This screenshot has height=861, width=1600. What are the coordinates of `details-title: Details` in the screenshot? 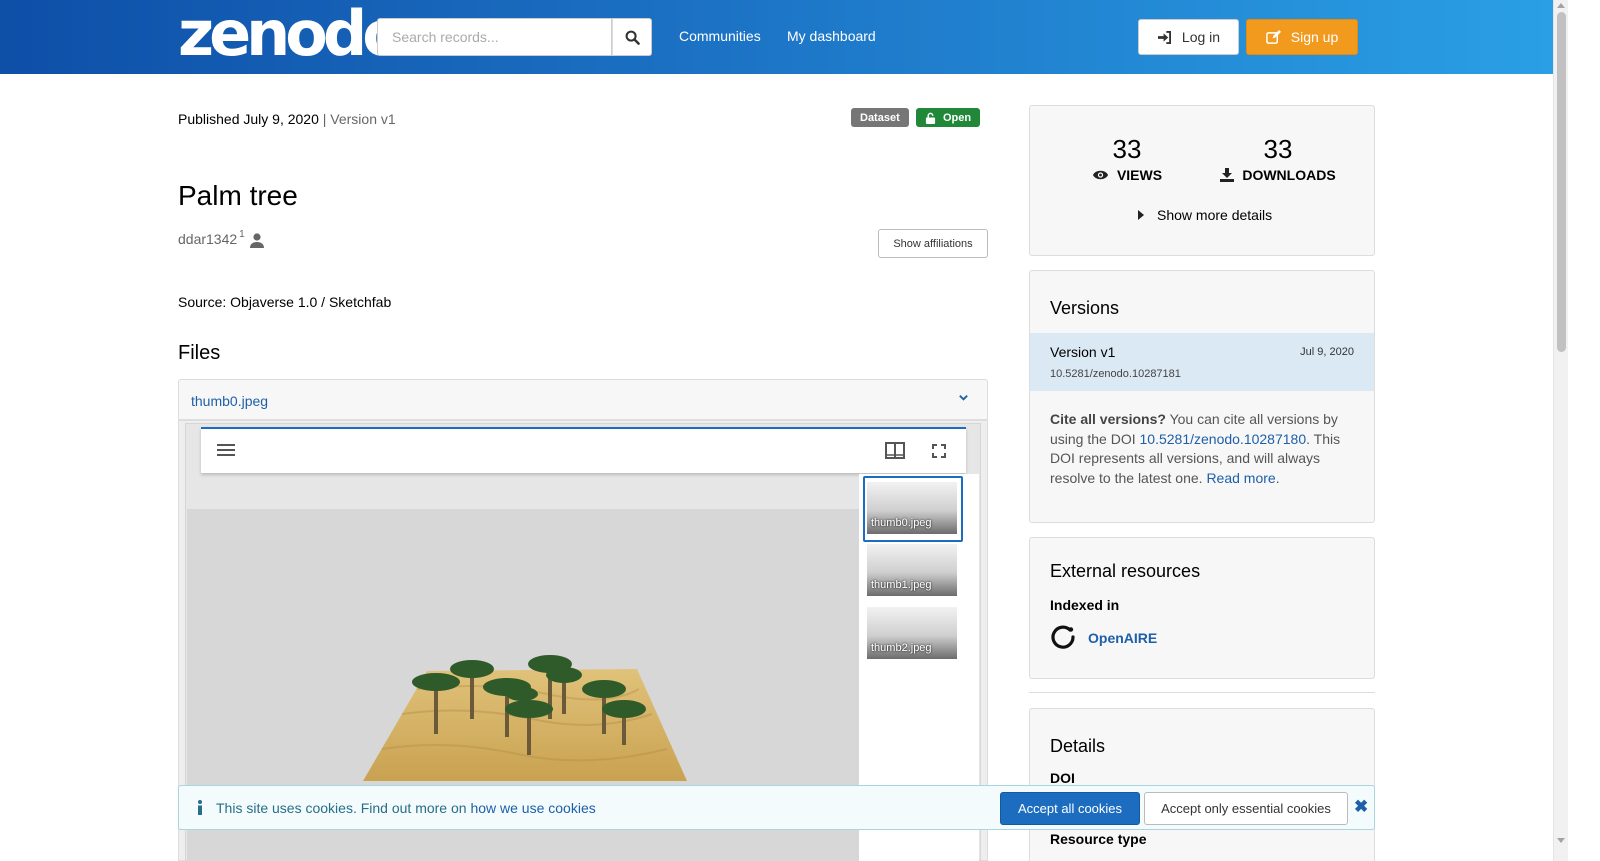 It's located at (1078, 746).